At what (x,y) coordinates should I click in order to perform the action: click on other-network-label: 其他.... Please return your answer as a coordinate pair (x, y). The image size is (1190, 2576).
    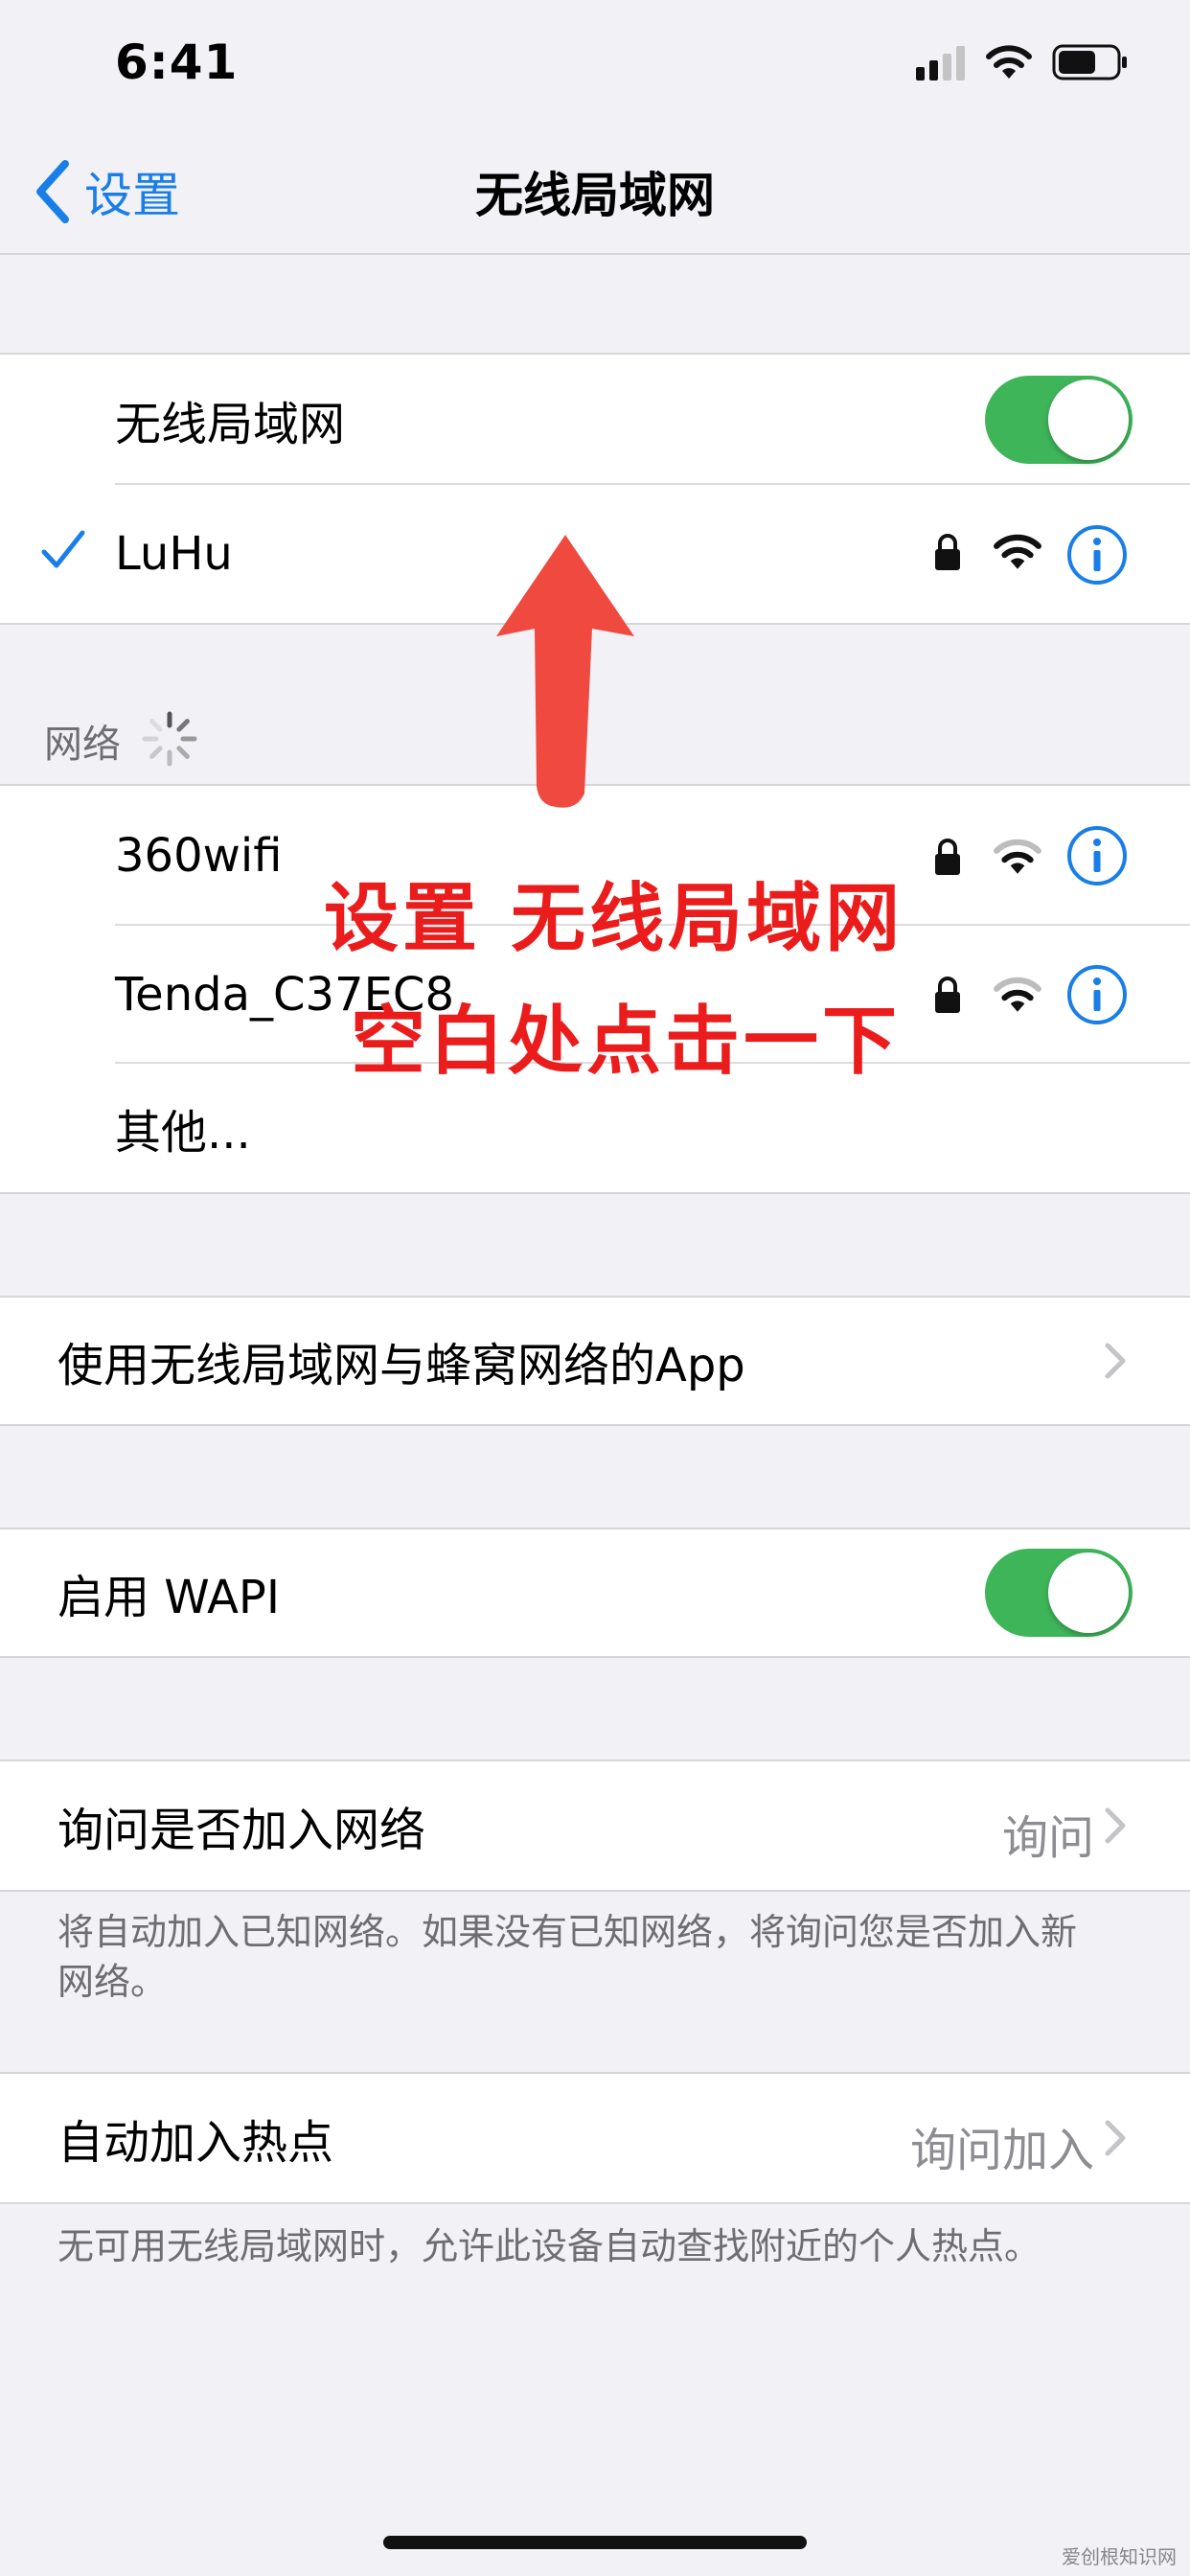
    Looking at the image, I should click on (183, 1133).